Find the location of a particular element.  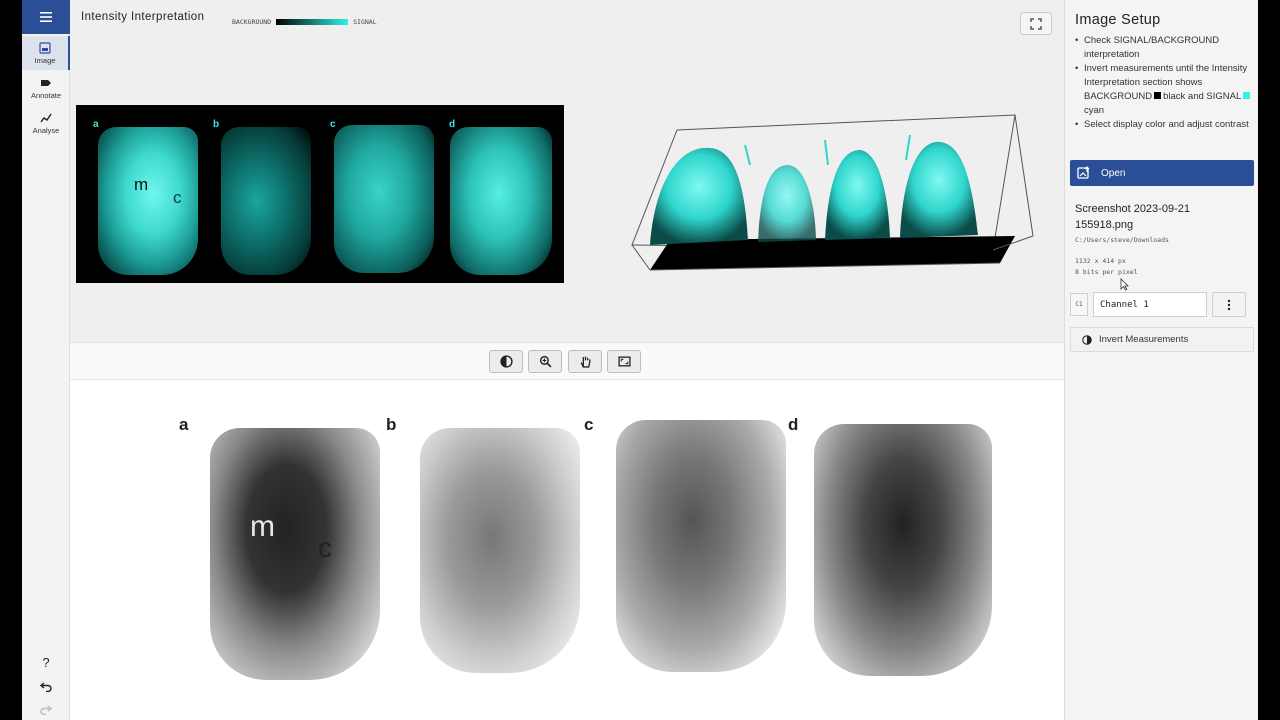

redo-icon is located at coordinates (46, 710).